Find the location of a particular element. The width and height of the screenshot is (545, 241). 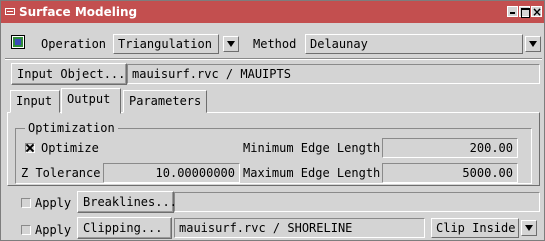

maximize-icon is located at coordinates (524, 12).